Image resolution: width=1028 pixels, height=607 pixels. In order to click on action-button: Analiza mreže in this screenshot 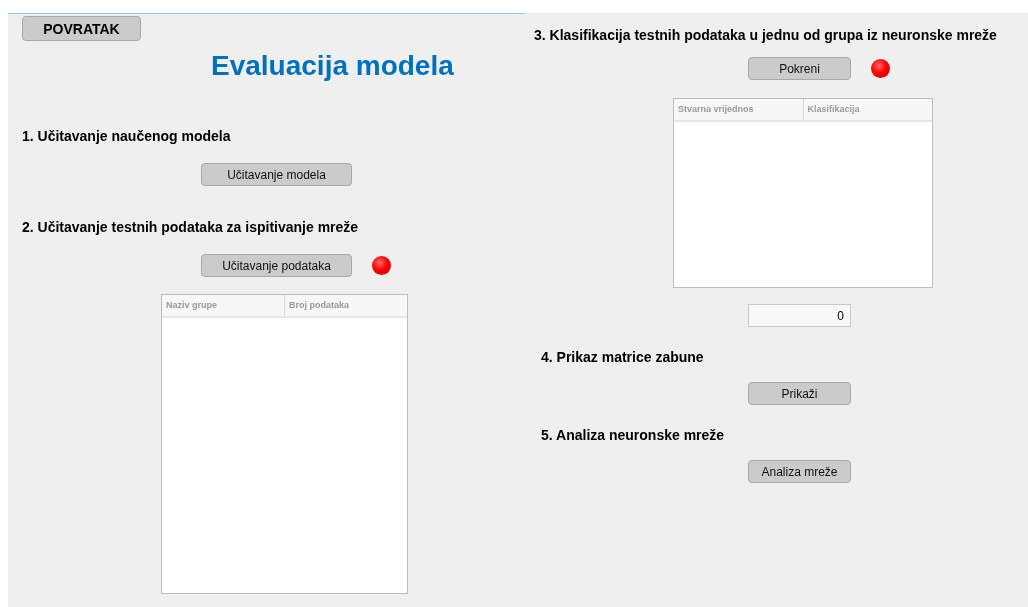, I will do `click(799, 471)`.